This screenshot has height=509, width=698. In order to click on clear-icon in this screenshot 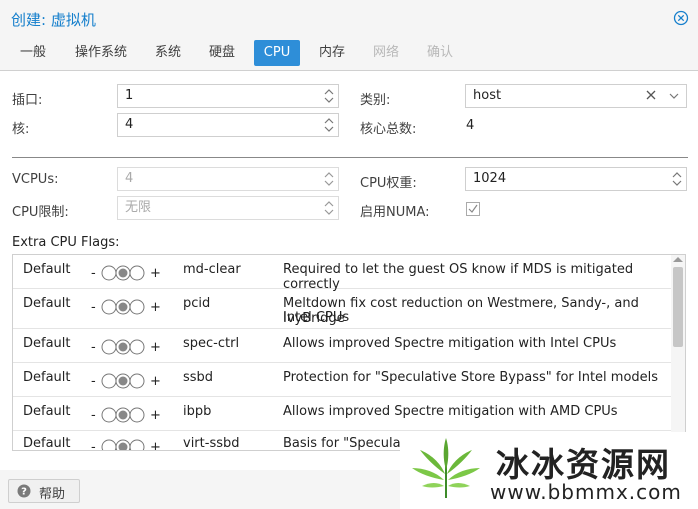, I will do `click(651, 95)`.